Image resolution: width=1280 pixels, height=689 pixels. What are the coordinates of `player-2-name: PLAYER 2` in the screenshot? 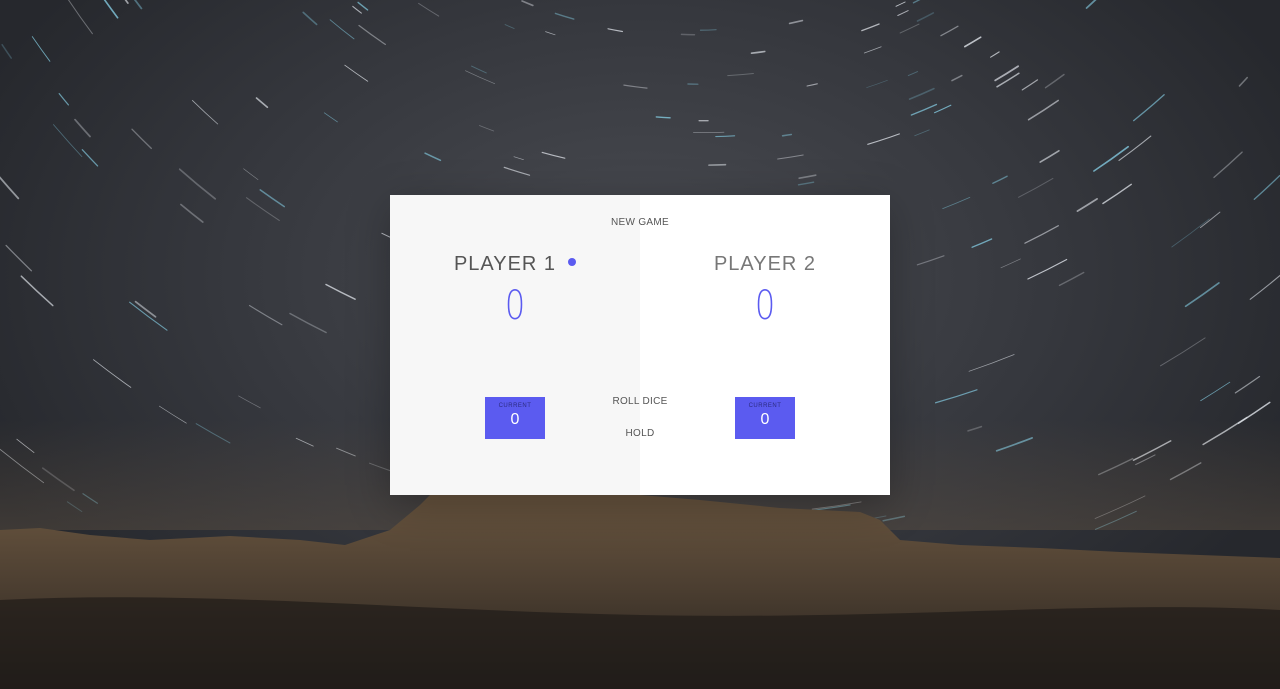 It's located at (765, 264).